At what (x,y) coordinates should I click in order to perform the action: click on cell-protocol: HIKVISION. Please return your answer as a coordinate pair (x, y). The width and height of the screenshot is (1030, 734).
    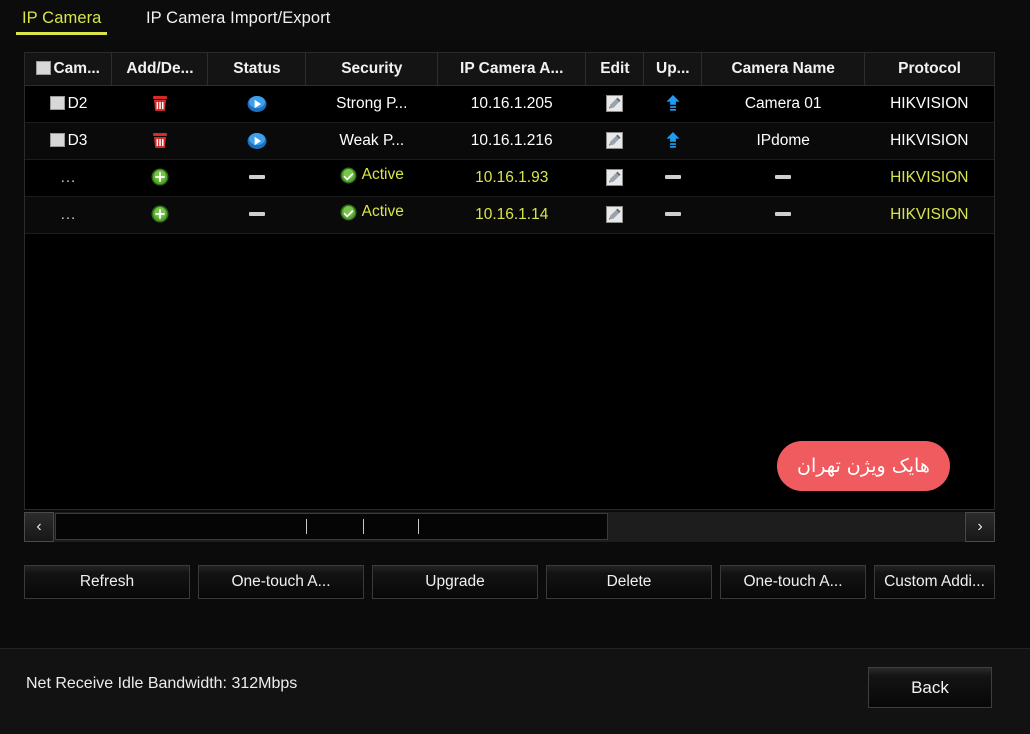
    Looking at the image, I should click on (929, 104).